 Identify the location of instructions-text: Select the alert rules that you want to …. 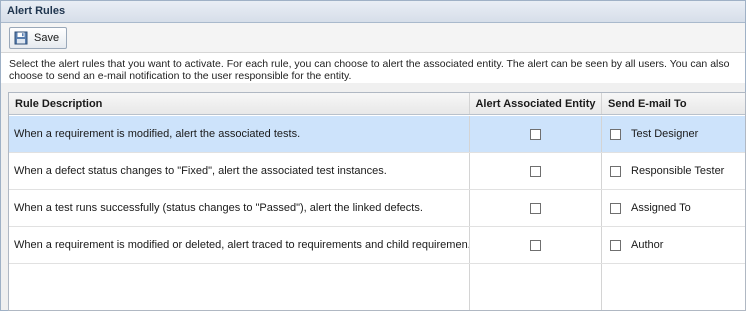
(373, 68).